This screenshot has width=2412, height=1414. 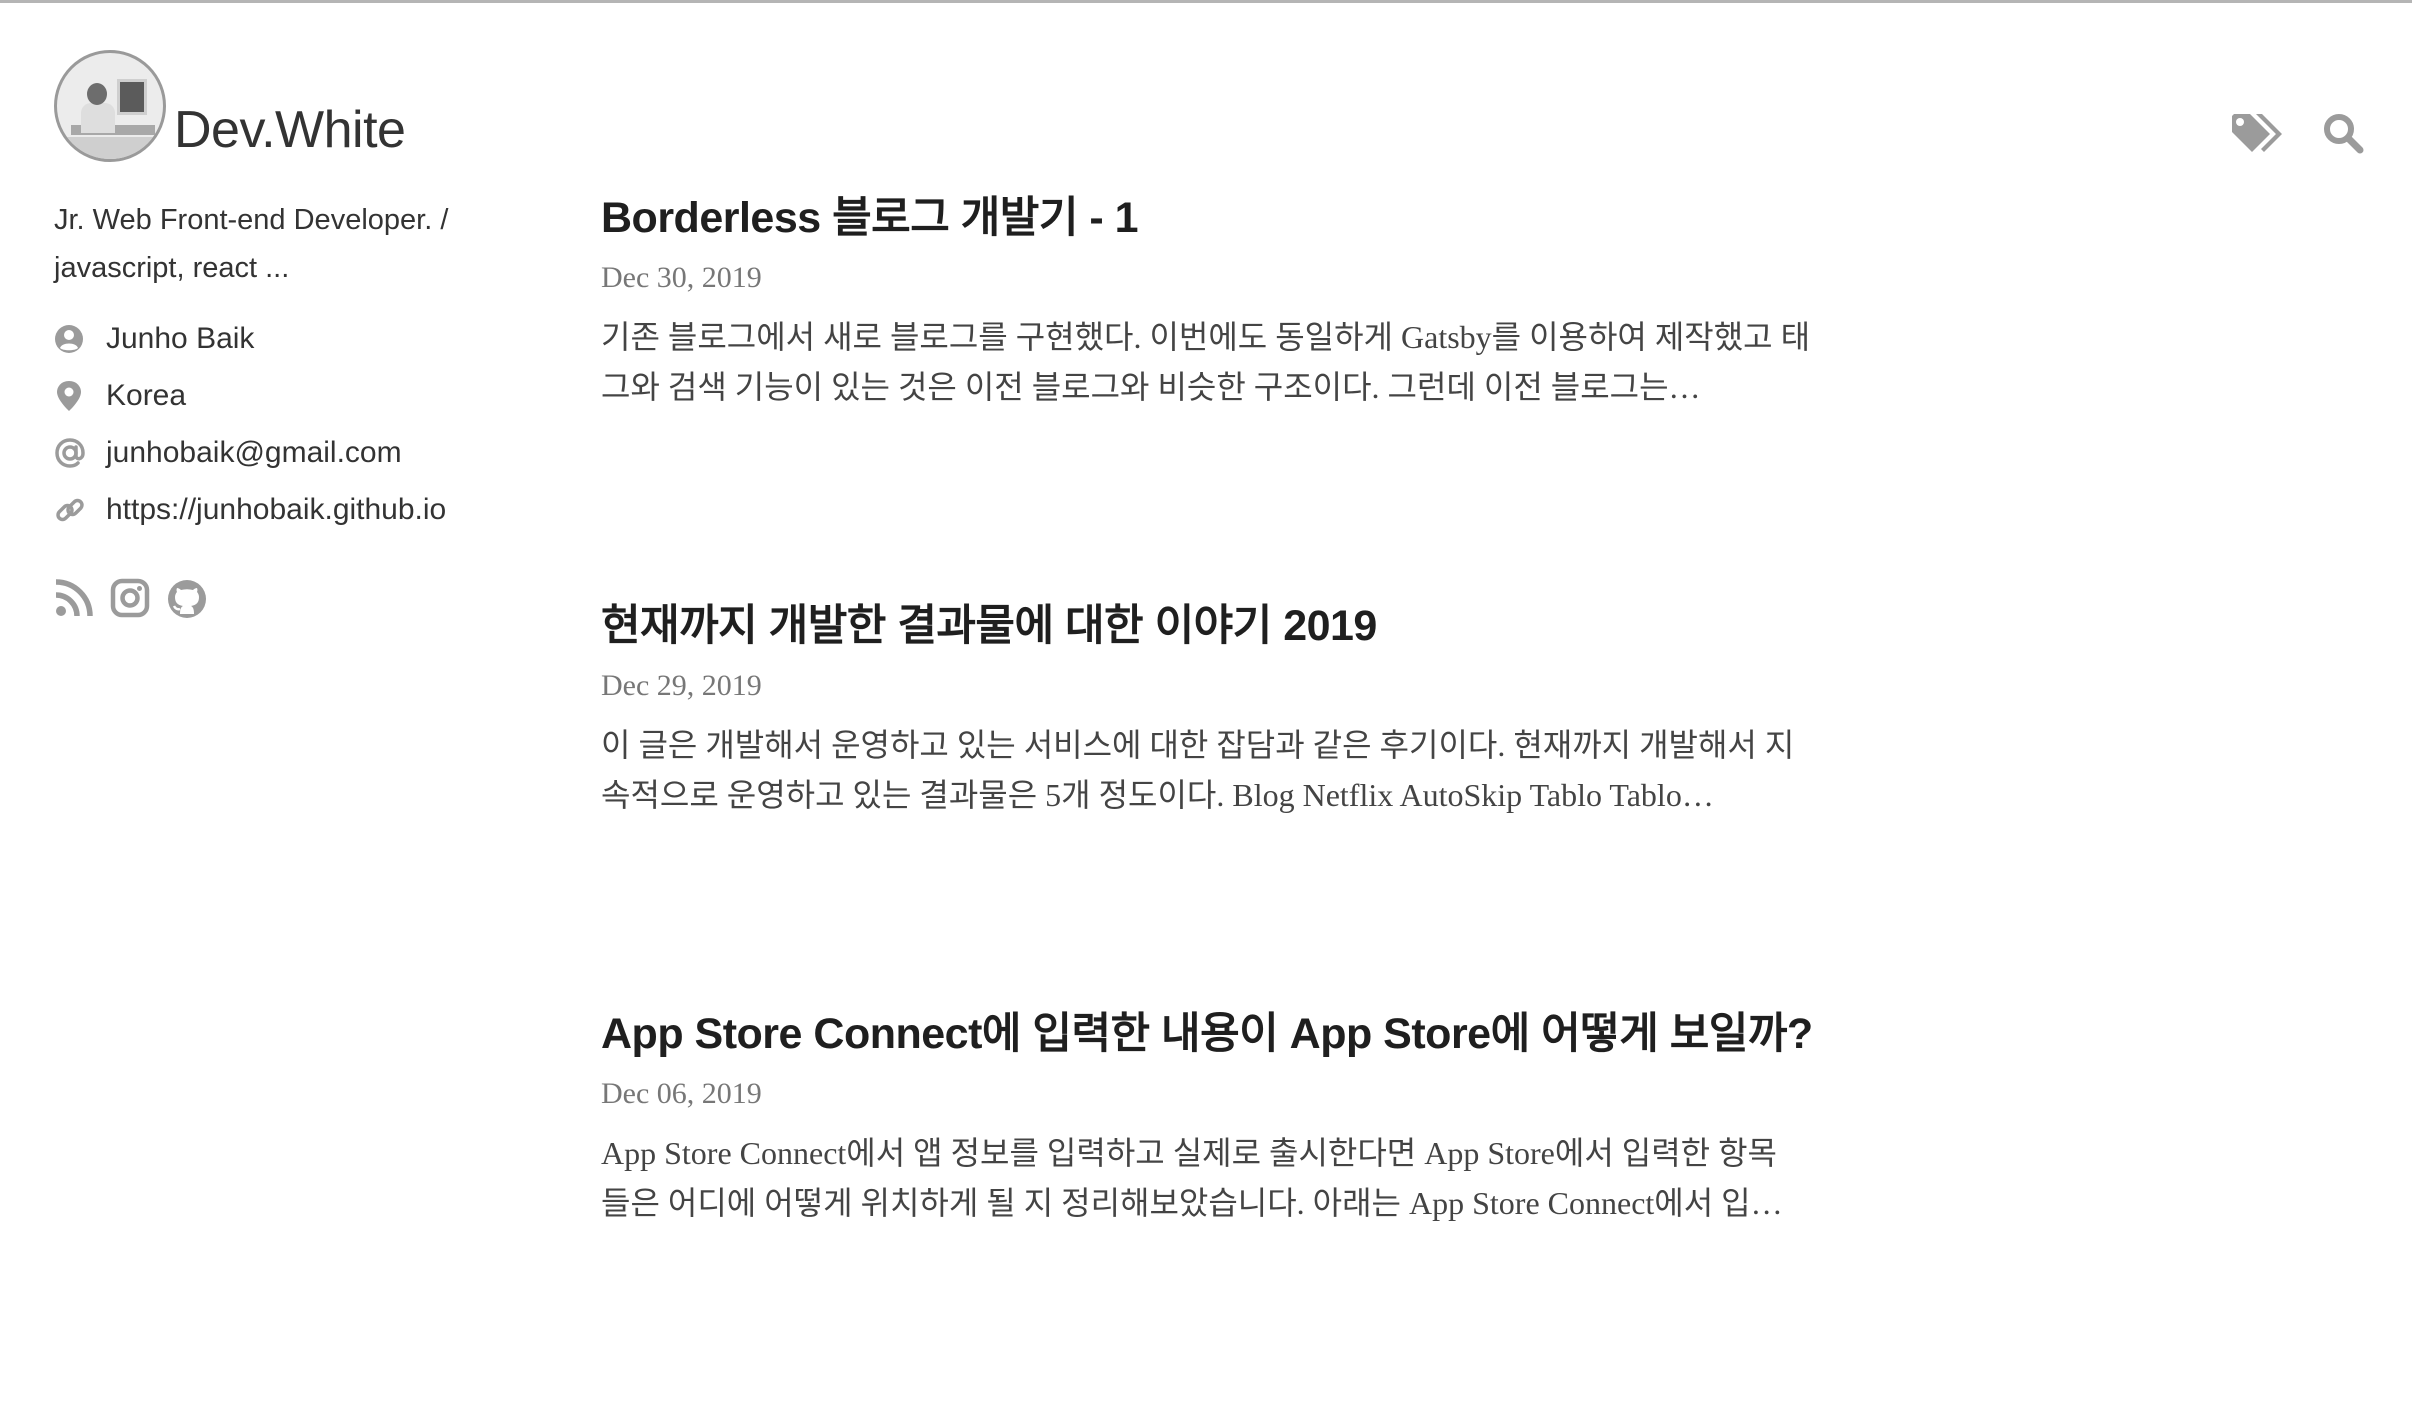 I want to click on link-icon, so click(x=80, y=510).